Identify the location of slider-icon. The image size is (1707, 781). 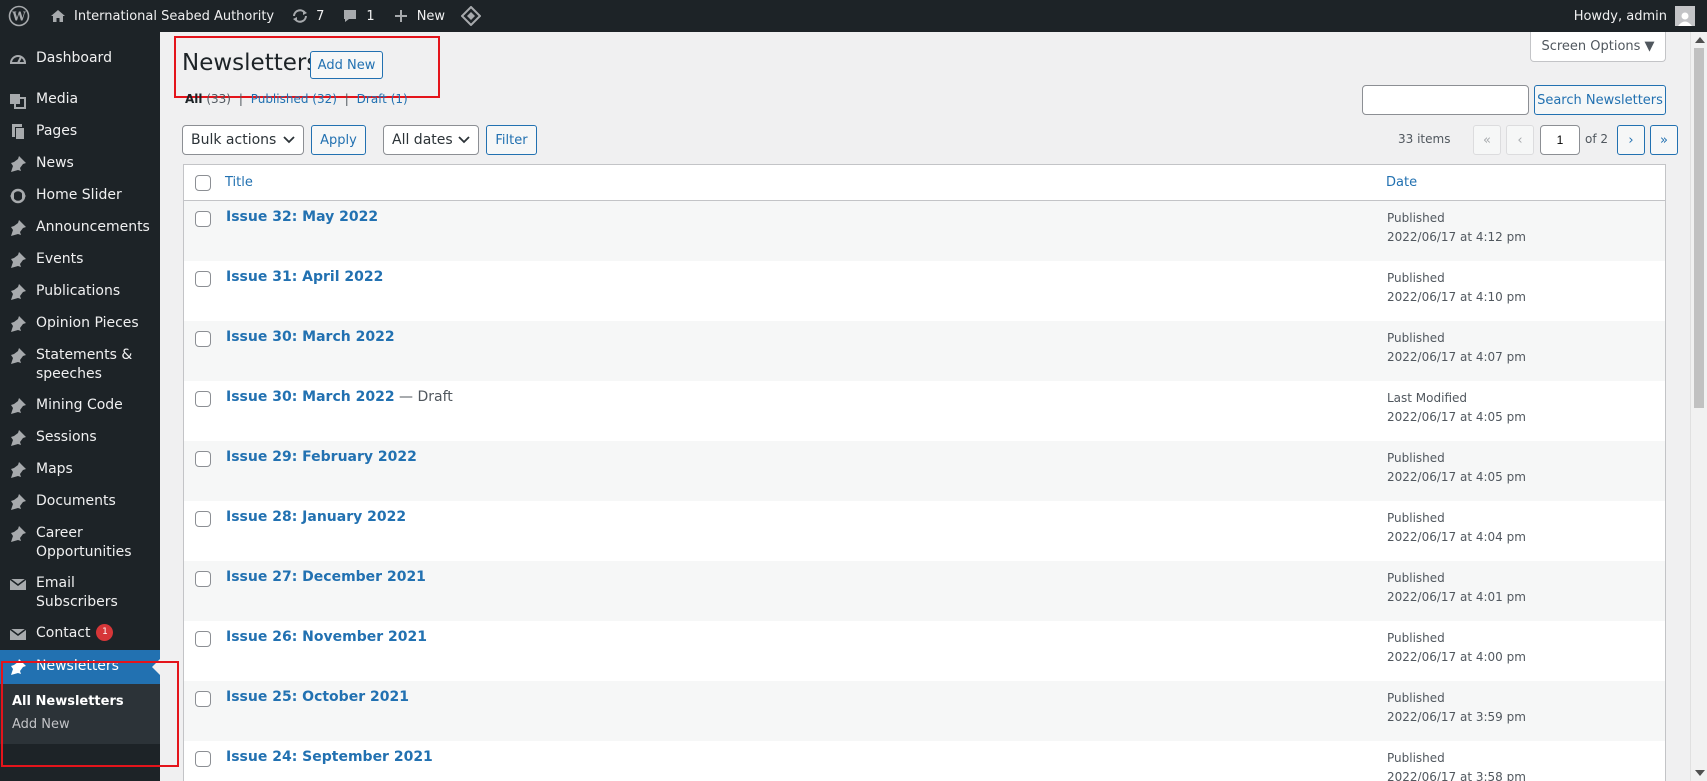
(18, 196).